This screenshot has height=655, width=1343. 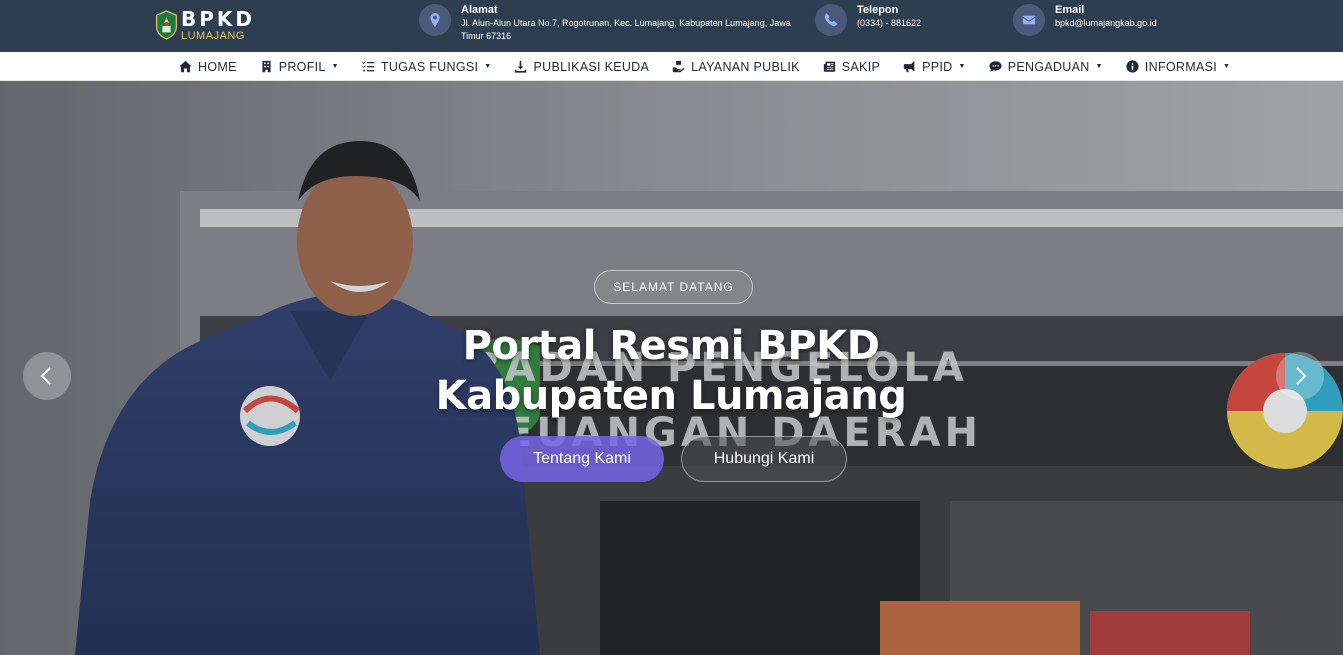 What do you see at coordinates (217, 18) in the screenshot?
I see `logo-main-text: BPKD` at bounding box center [217, 18].